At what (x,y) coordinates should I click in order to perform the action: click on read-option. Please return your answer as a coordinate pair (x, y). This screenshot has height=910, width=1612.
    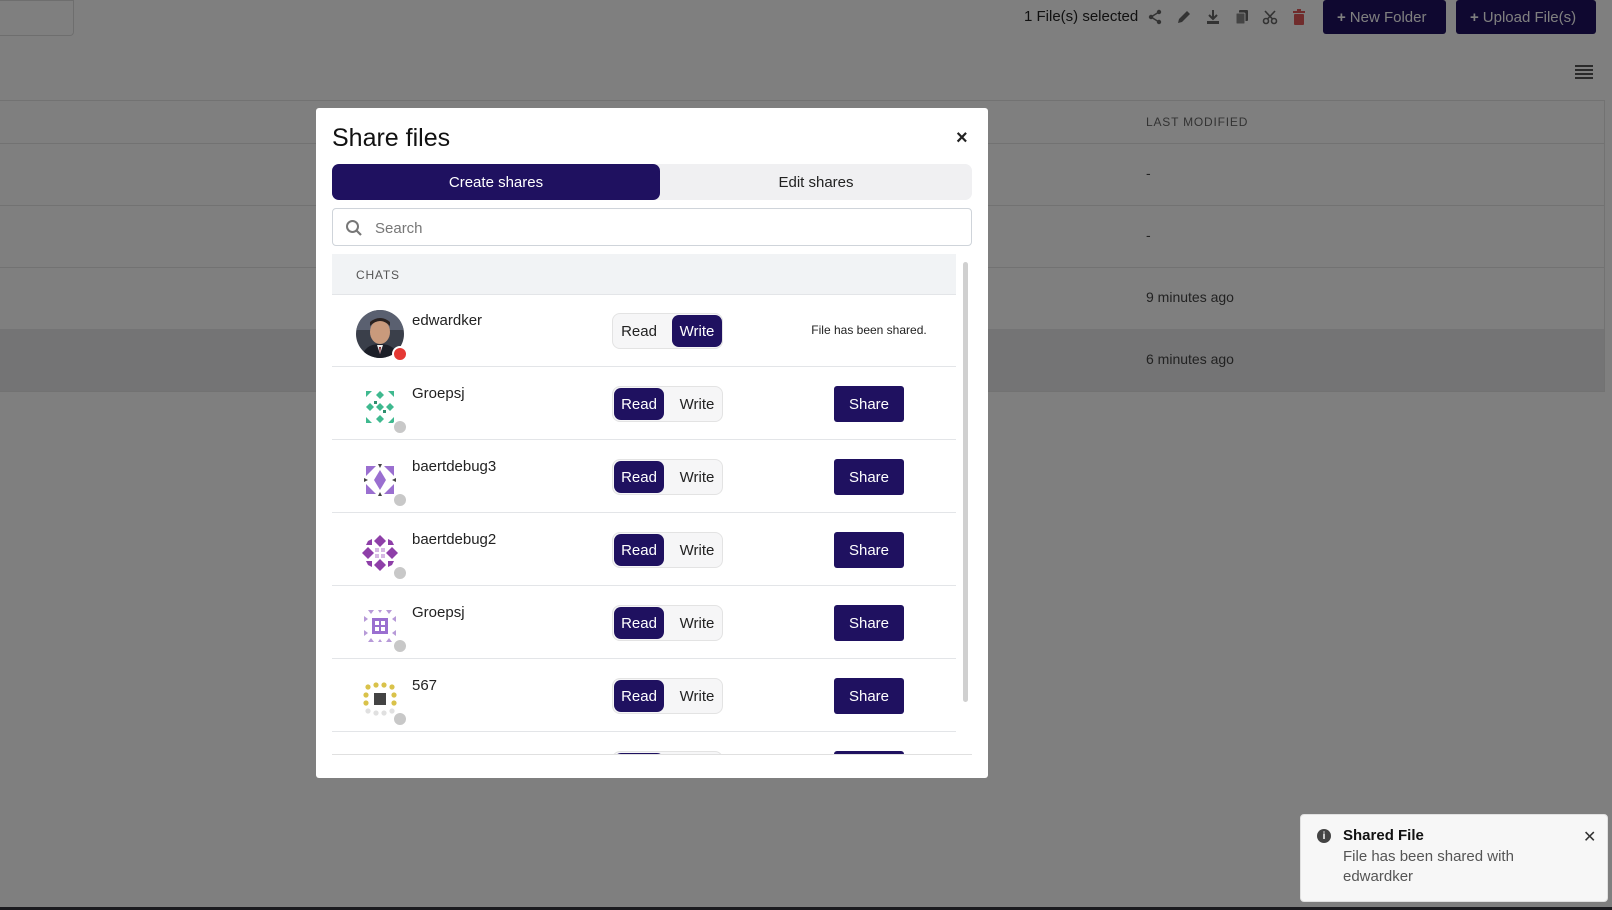
    Looking at the image, I should click on (639, 753).